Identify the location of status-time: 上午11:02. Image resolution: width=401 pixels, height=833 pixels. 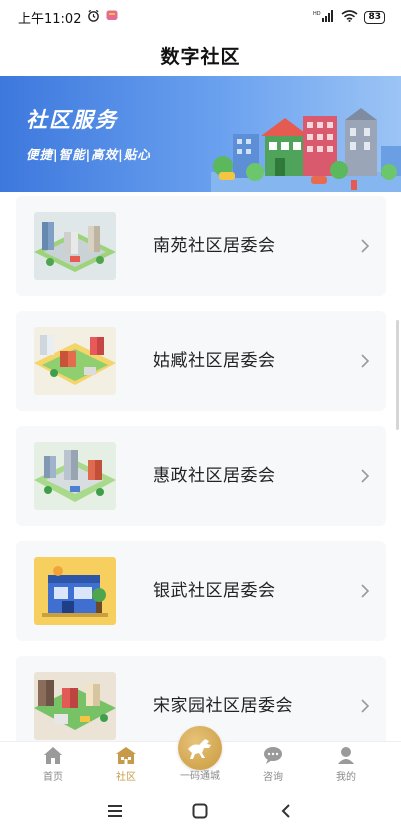
(50, 19).